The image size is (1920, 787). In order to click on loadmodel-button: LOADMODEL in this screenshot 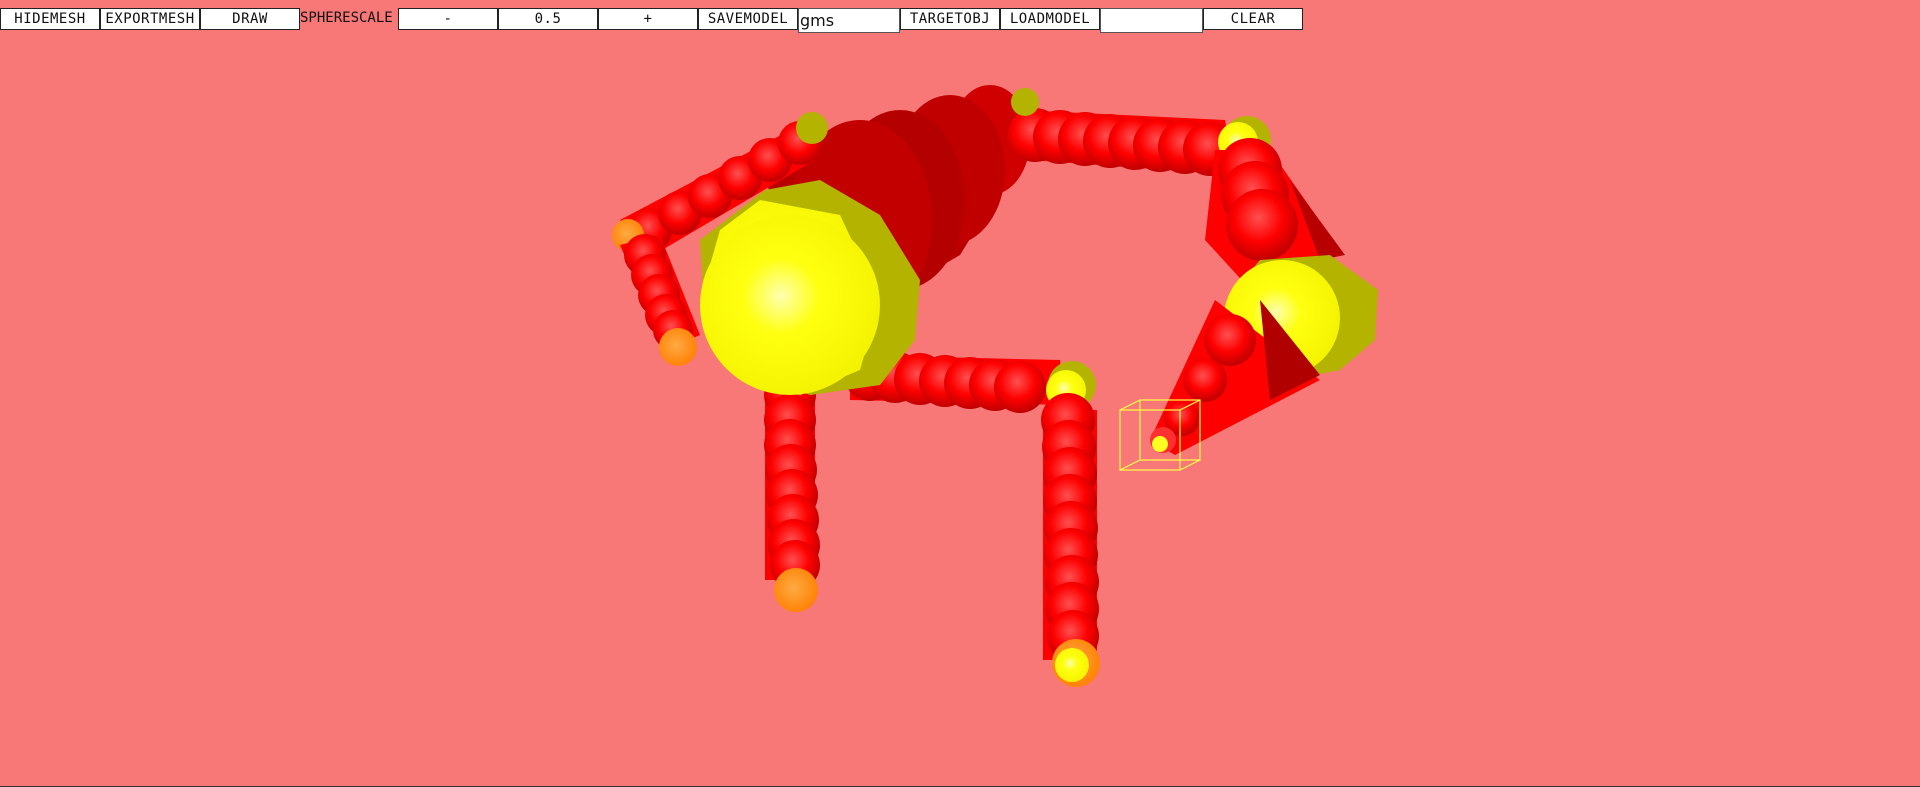, I will do `click(1050, 19)`.